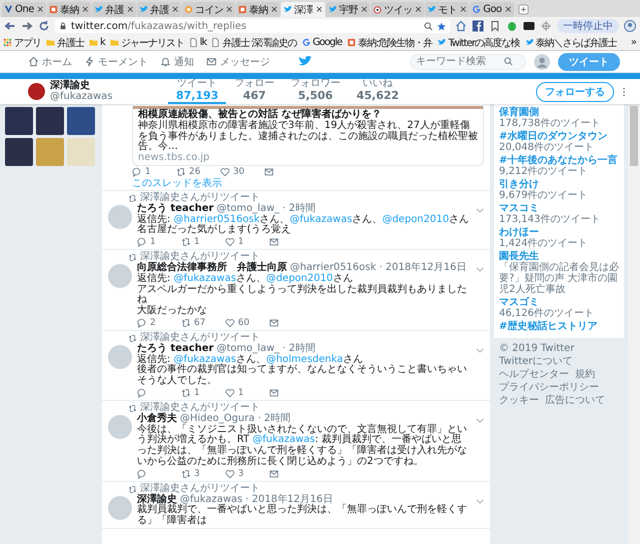  What do you see at coordinates (634, 324) in the screenshot?
I see `scrollbar` at bounding box center [634, 324].